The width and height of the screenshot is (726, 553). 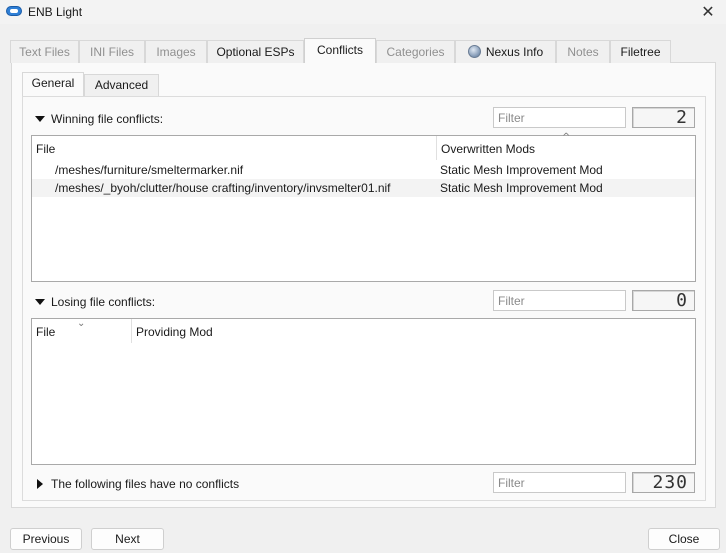 I want to click on subtab-advanced: Advanced, so click(x=121, y=85).